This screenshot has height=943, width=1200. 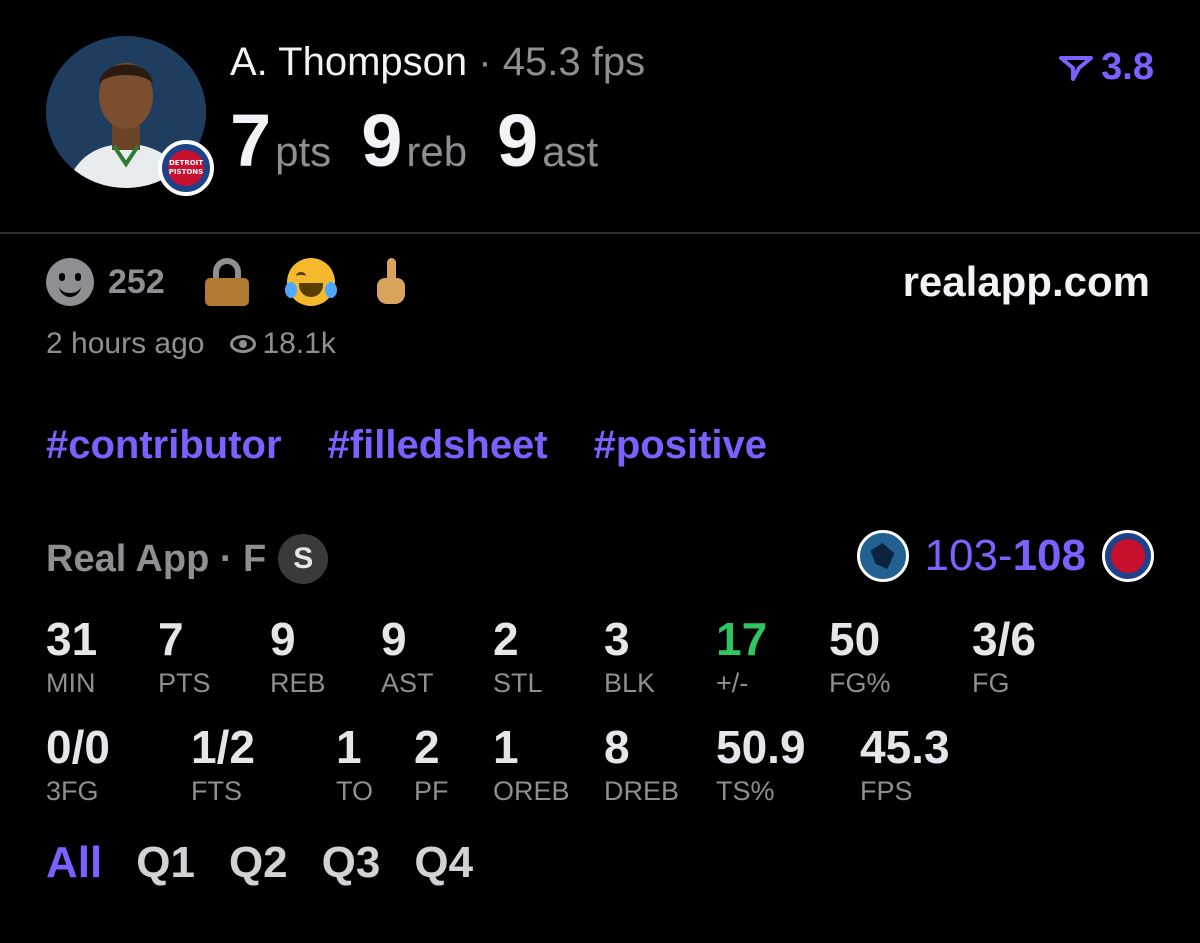 I want to click on stat-fps: 45.3 FPS, so click(x=905, y=763).